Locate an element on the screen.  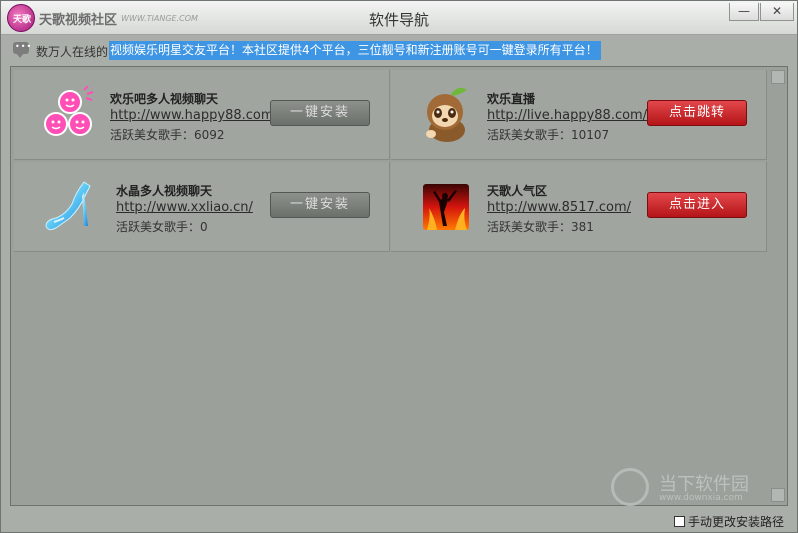
pink-faces-icon is located at coordinates (69, 114).